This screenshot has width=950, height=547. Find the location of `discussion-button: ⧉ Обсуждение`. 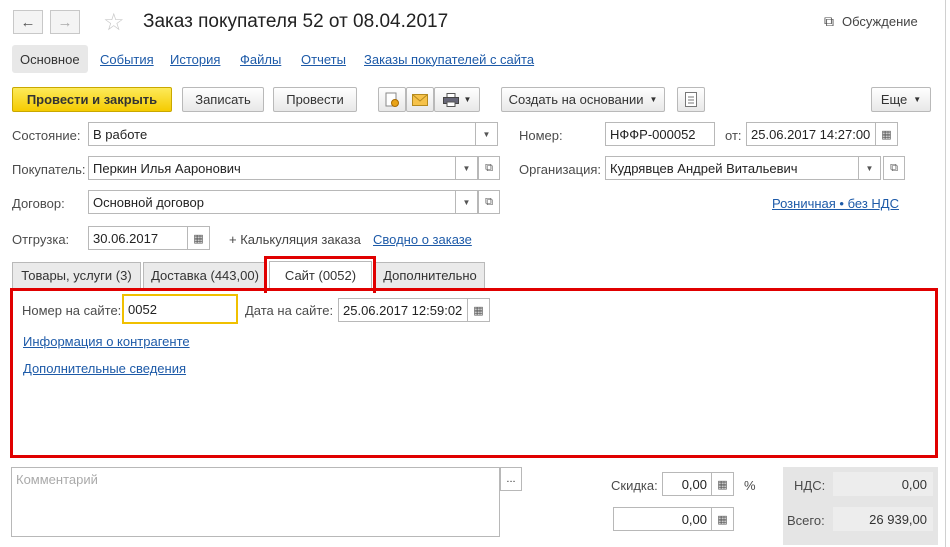

discussion-button: ⧉ Обсуждение is located at coordinates (871, 21).